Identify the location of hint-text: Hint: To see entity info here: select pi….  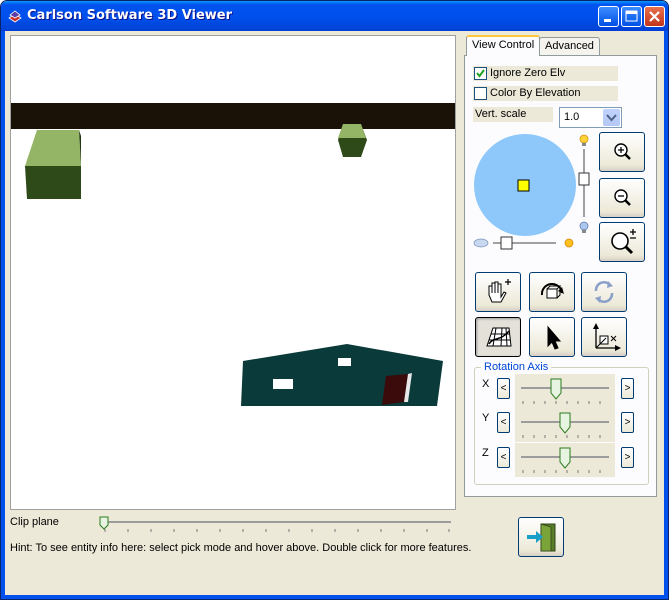
(241, 548).